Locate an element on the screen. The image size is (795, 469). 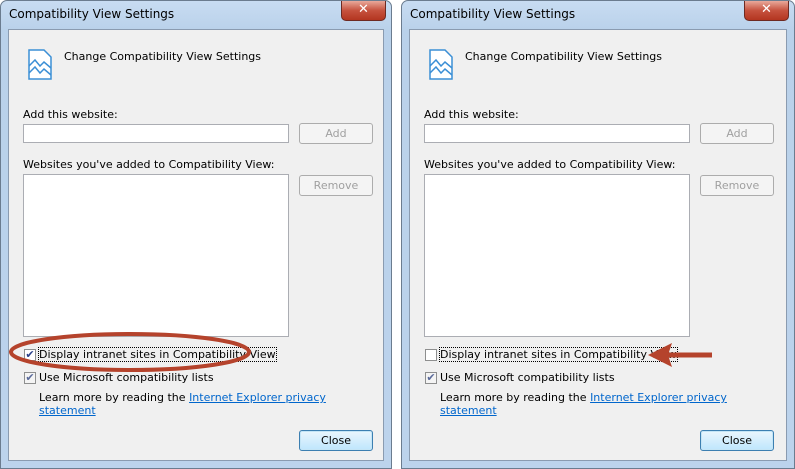
intranet-checkbox: ✔ is located at coordinates (30, 355).